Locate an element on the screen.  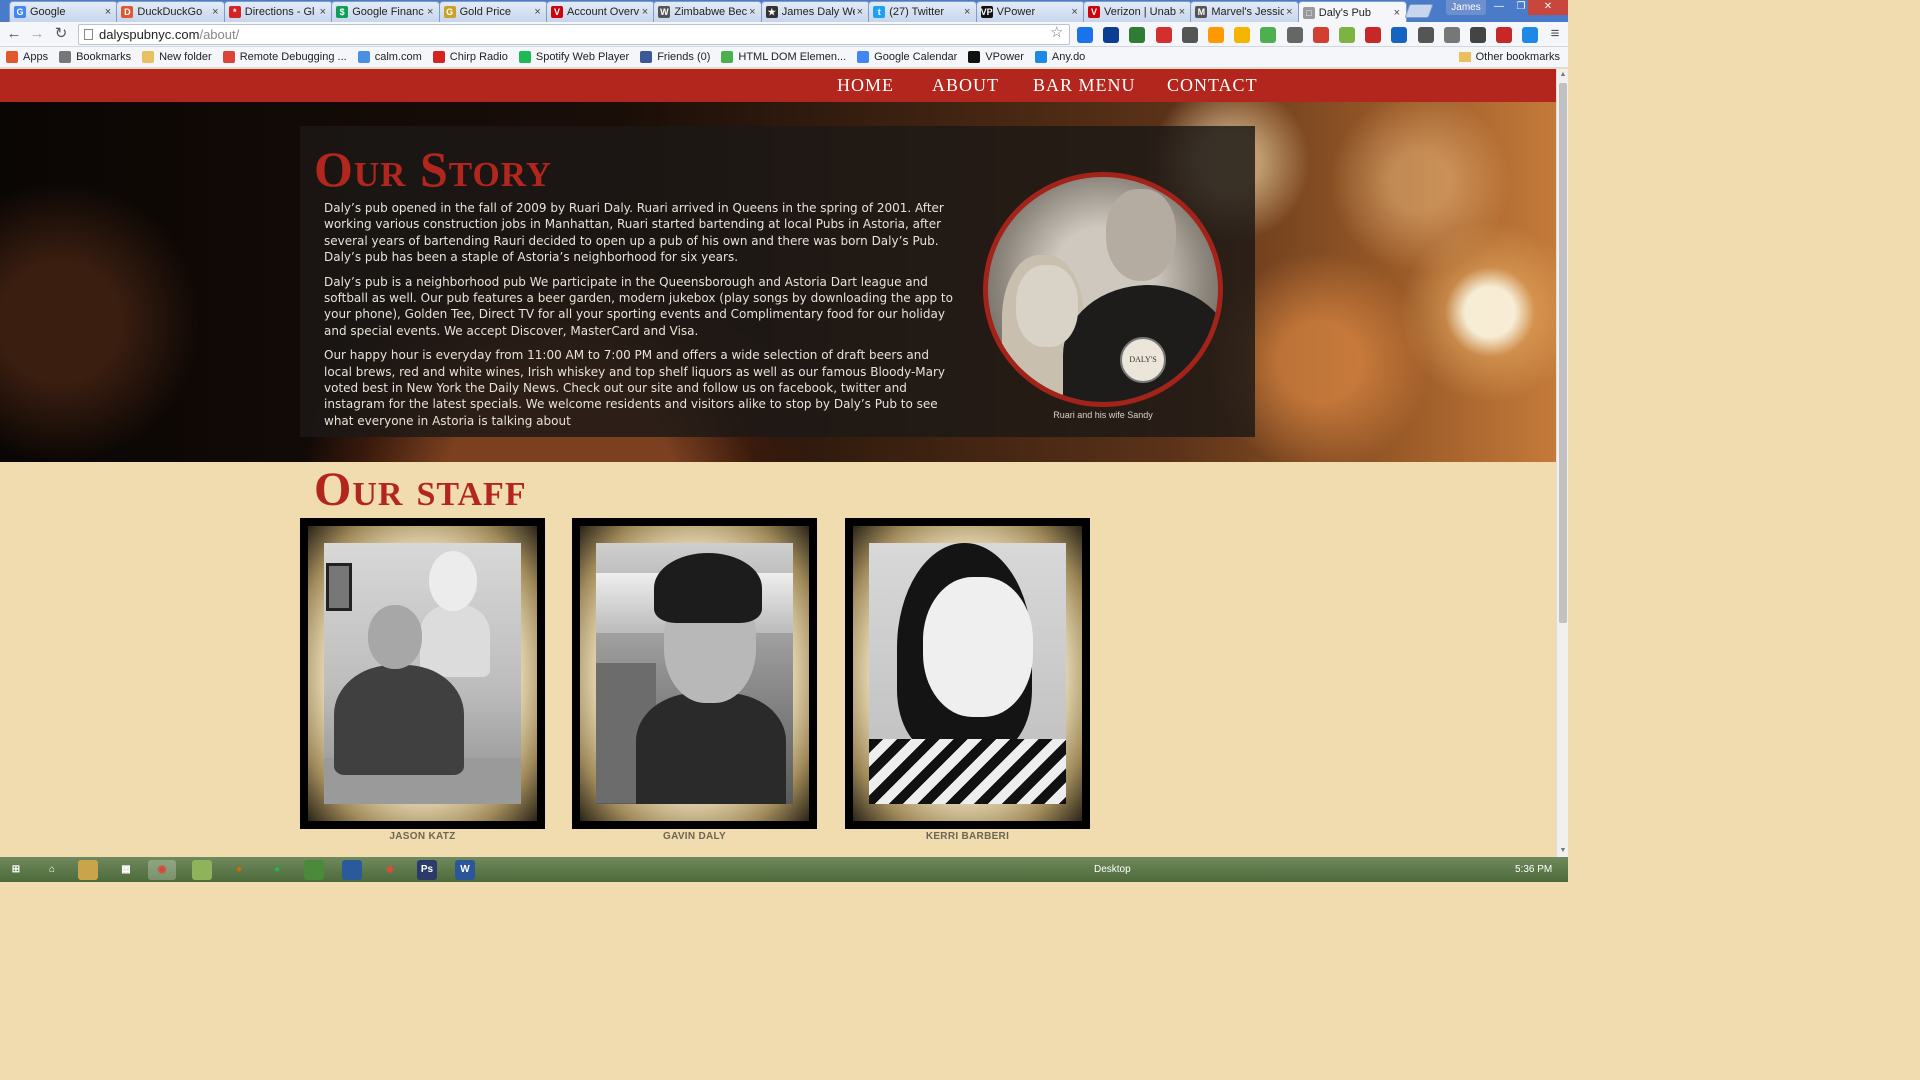
back-button: ← is located at coordinates (14, 34).